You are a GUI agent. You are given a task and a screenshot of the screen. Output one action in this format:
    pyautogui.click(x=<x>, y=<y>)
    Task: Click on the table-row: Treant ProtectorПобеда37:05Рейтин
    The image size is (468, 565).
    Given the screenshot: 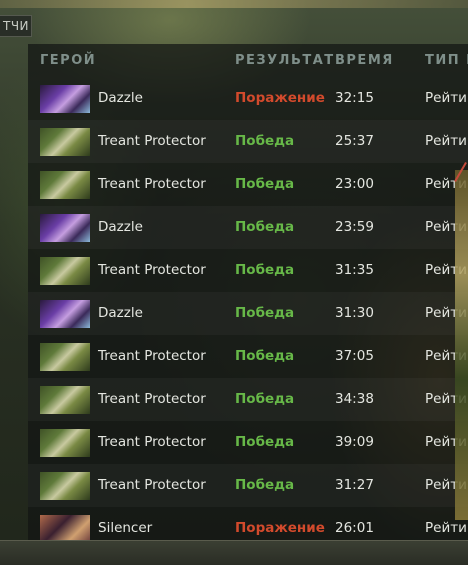 What is the action you would take?
    pyautogui.click(x=248, y=356)
    